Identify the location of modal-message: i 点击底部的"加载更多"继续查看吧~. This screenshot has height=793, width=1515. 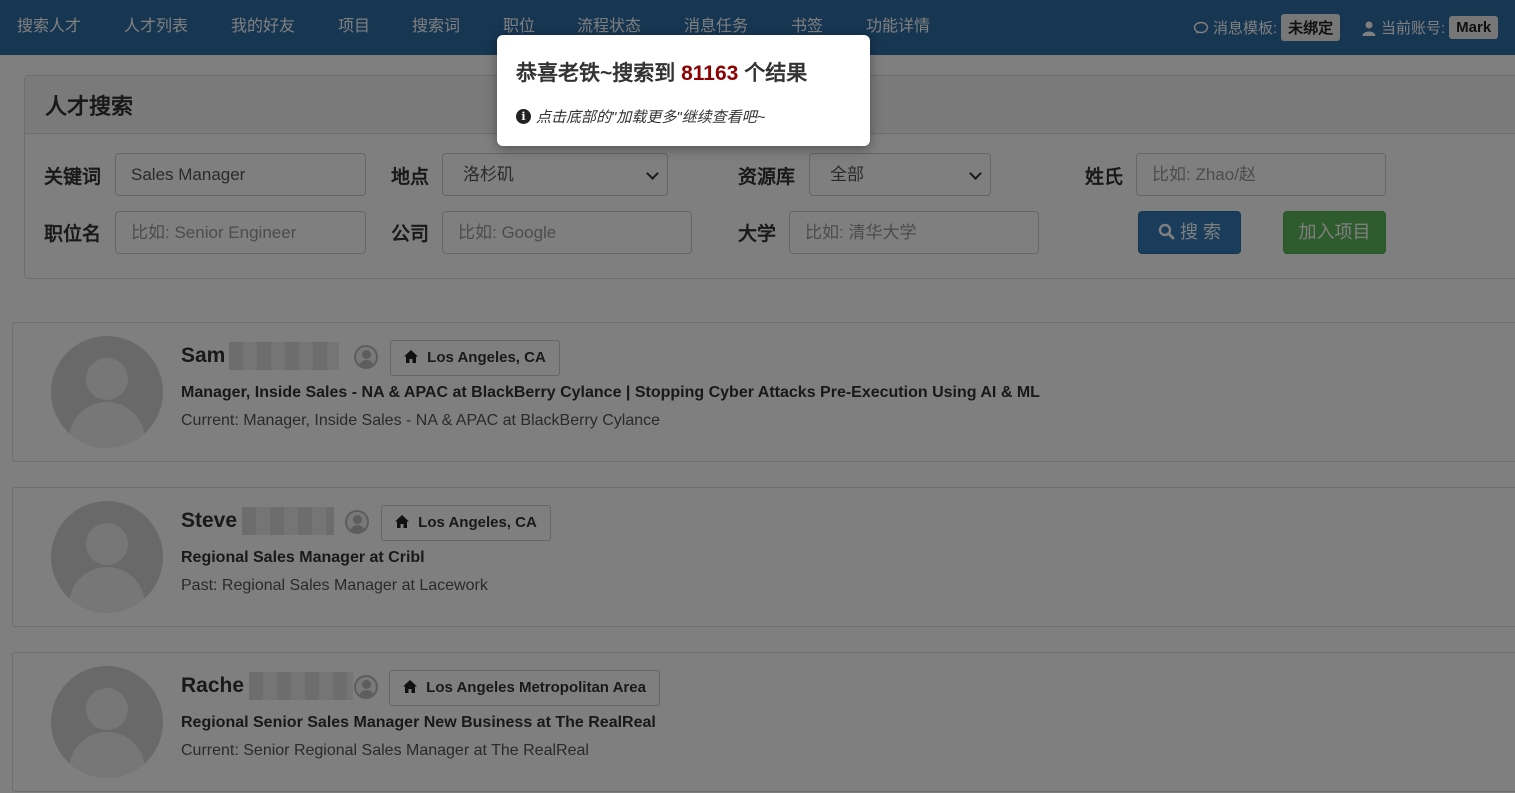
(640, 116).